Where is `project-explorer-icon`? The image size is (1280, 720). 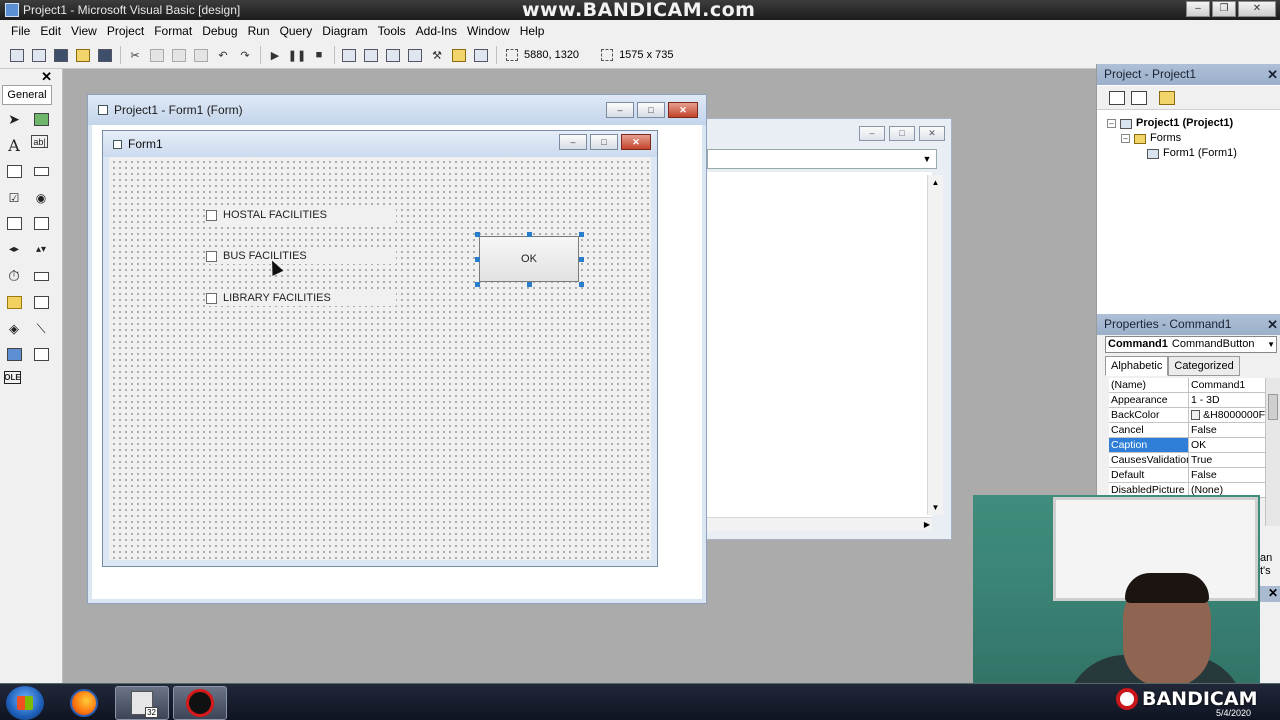
project-explorer-icon is located at coordinates (349, 55).